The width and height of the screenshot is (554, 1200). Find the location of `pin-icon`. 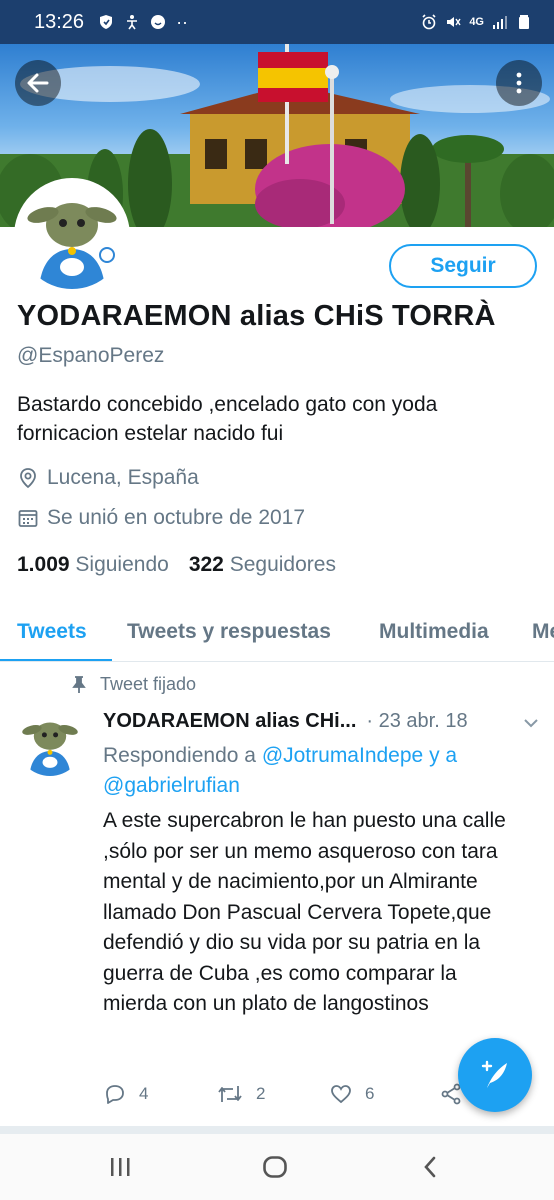

pin-icon is located at coordinates (79, 684).